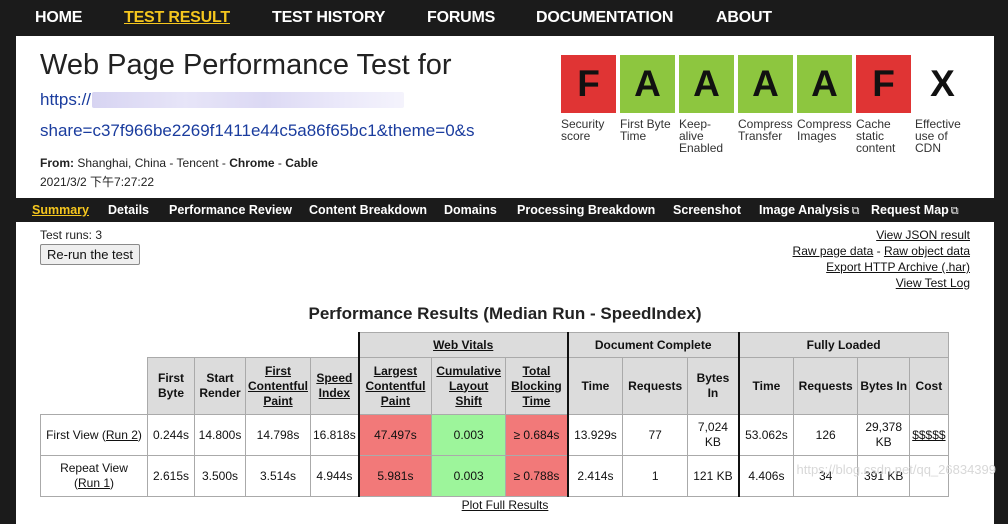 Image resolution: width=1008 pixels, height=524 pixels. I want to click on raw-object-data-link: Raw object data, so click(927, 251).